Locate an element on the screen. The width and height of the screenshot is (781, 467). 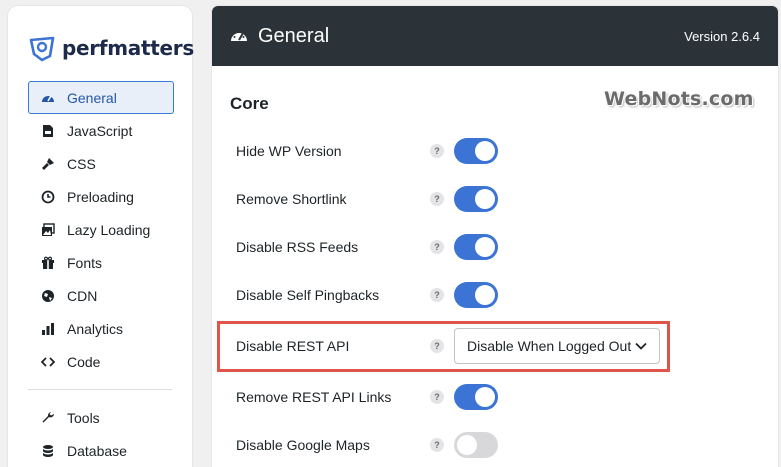
disable-rest-api-select: Disable When Logged Out is located at coordinates (557, 346).